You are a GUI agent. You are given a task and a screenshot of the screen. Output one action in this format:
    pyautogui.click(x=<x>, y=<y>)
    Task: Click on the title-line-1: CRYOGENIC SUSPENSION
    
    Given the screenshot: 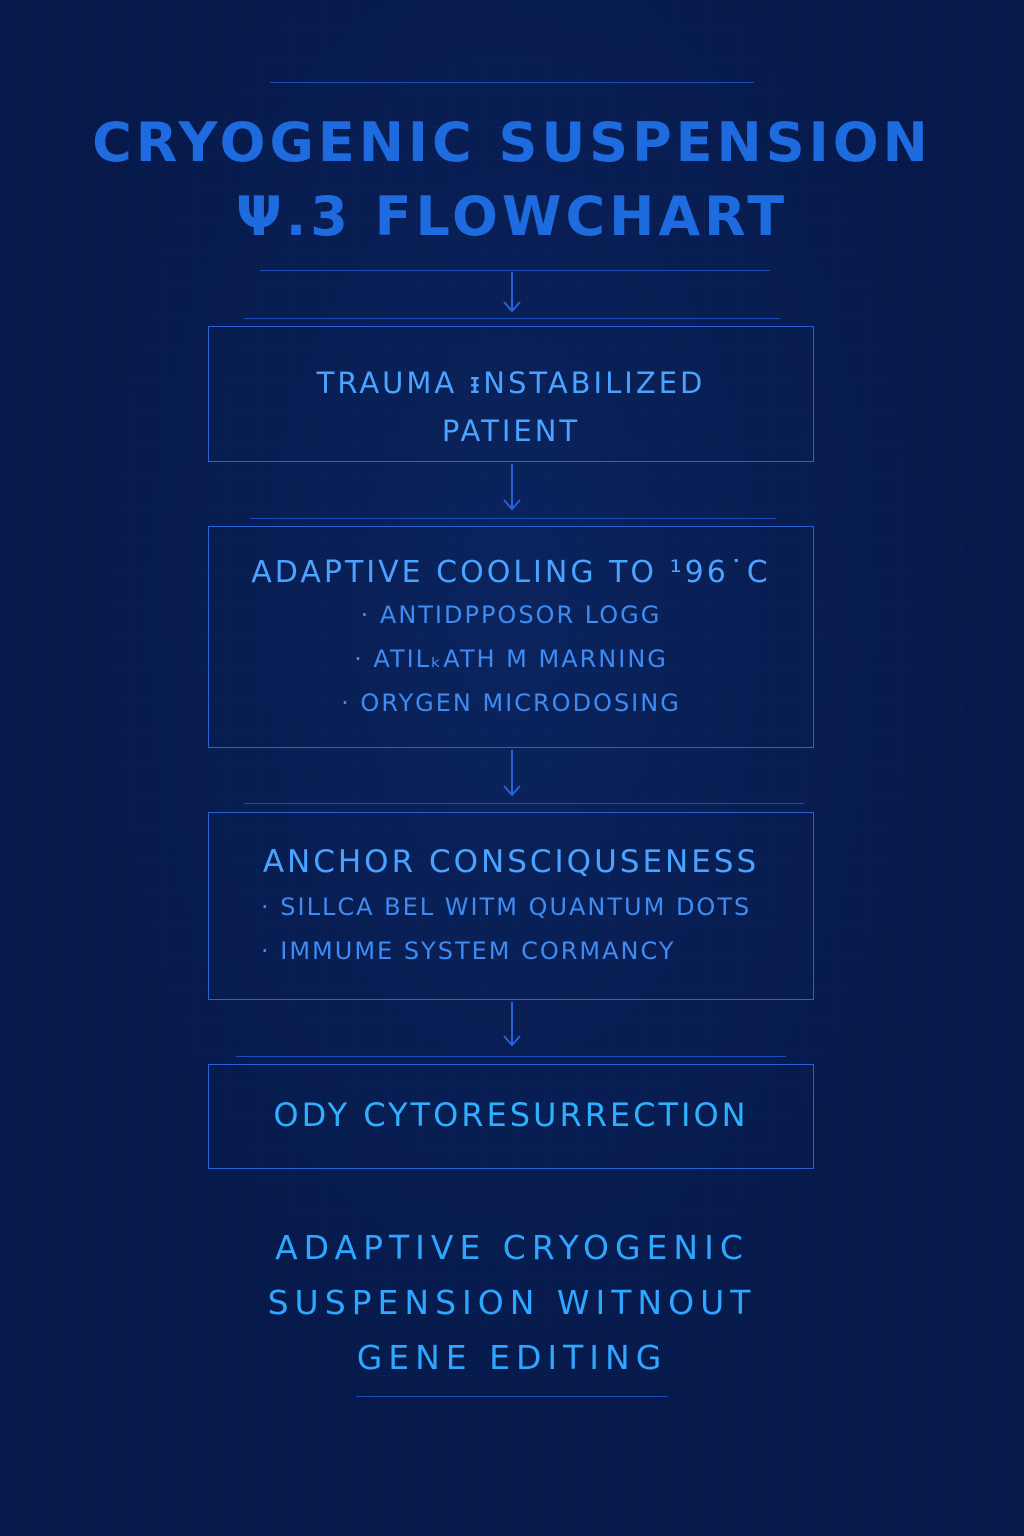 What is the action you would take?
    pyautogui.click(x=512, y=142)
    